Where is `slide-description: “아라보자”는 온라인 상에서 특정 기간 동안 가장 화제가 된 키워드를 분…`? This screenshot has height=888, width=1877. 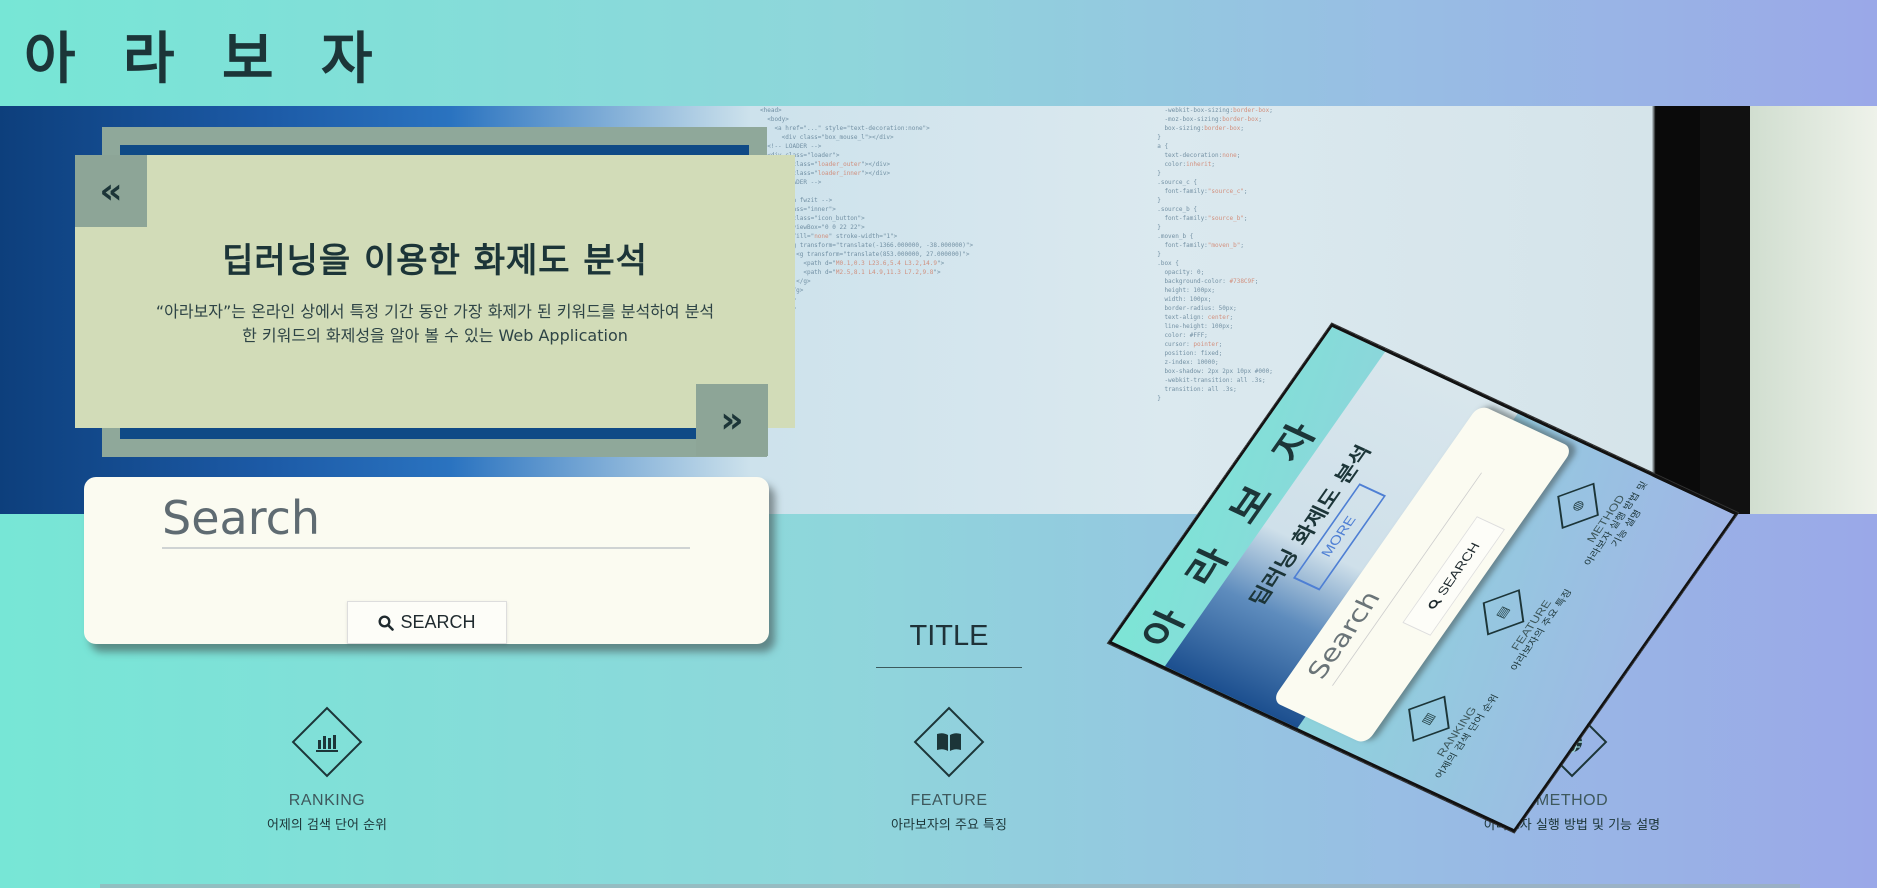
slide-description: “아라보자”는 온라인 상에서 특정 기간 동안 가장 화제가 된 키워드를 분… is located at coordinates (435, 323).